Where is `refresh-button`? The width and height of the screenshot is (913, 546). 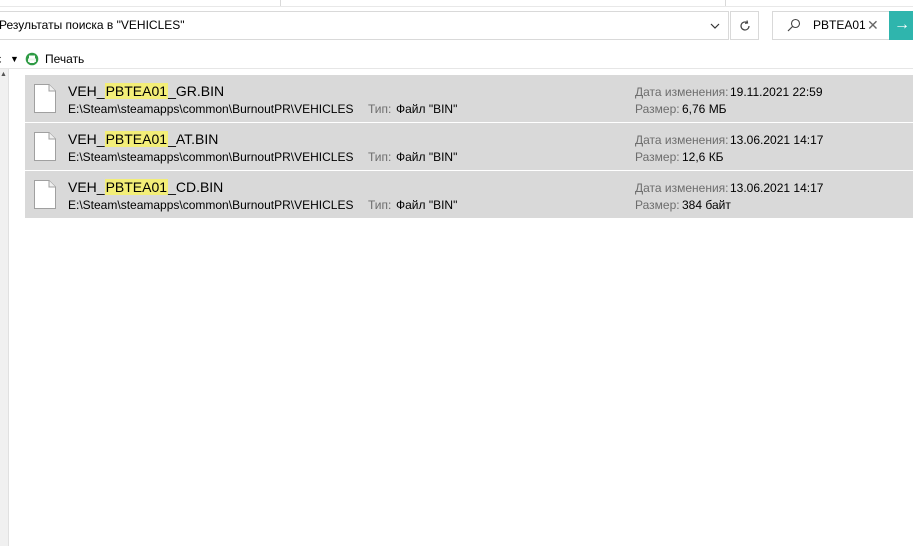
refresh-button is located at coordinates (744, 25).